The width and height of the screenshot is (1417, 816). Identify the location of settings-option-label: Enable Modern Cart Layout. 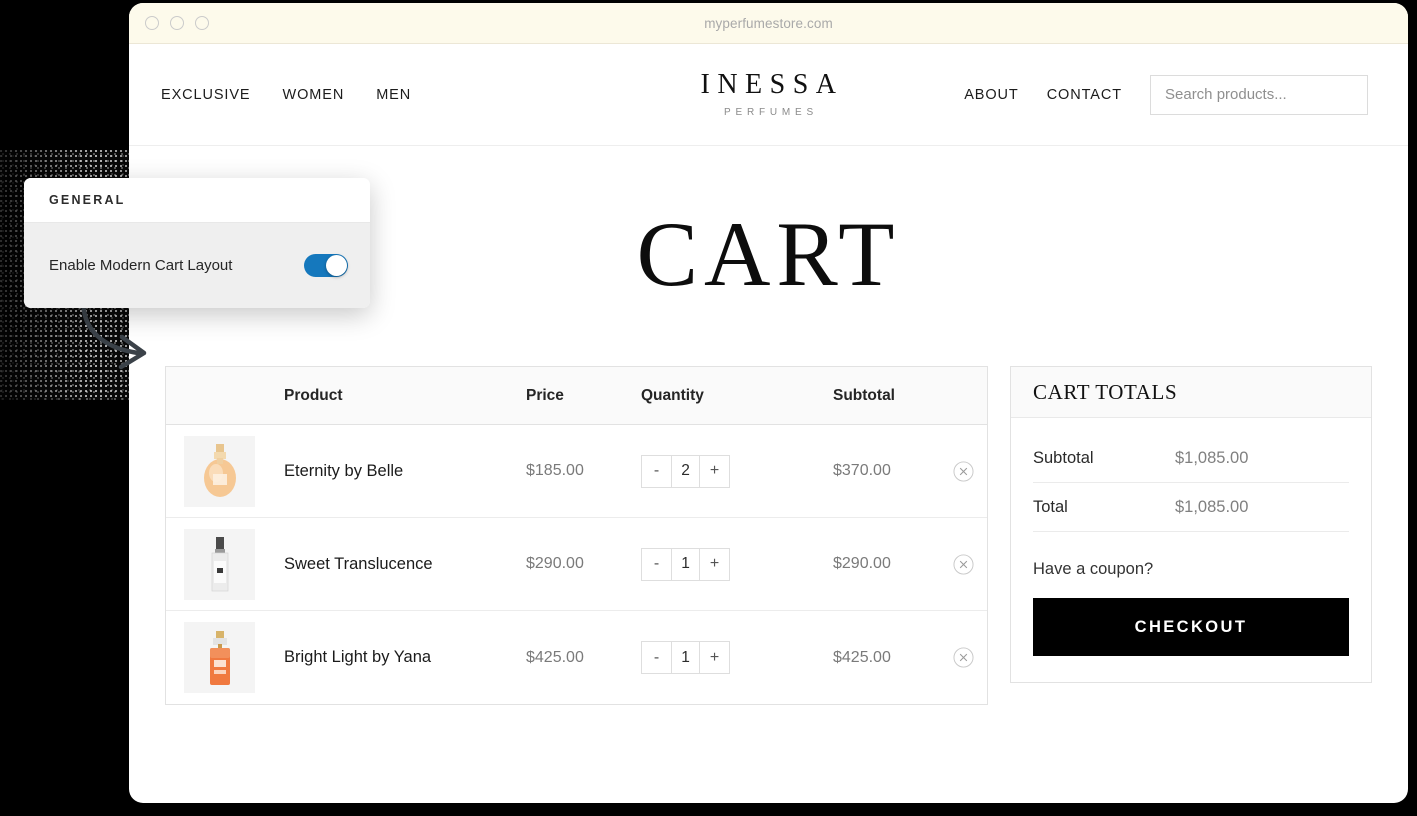
(141, 265).